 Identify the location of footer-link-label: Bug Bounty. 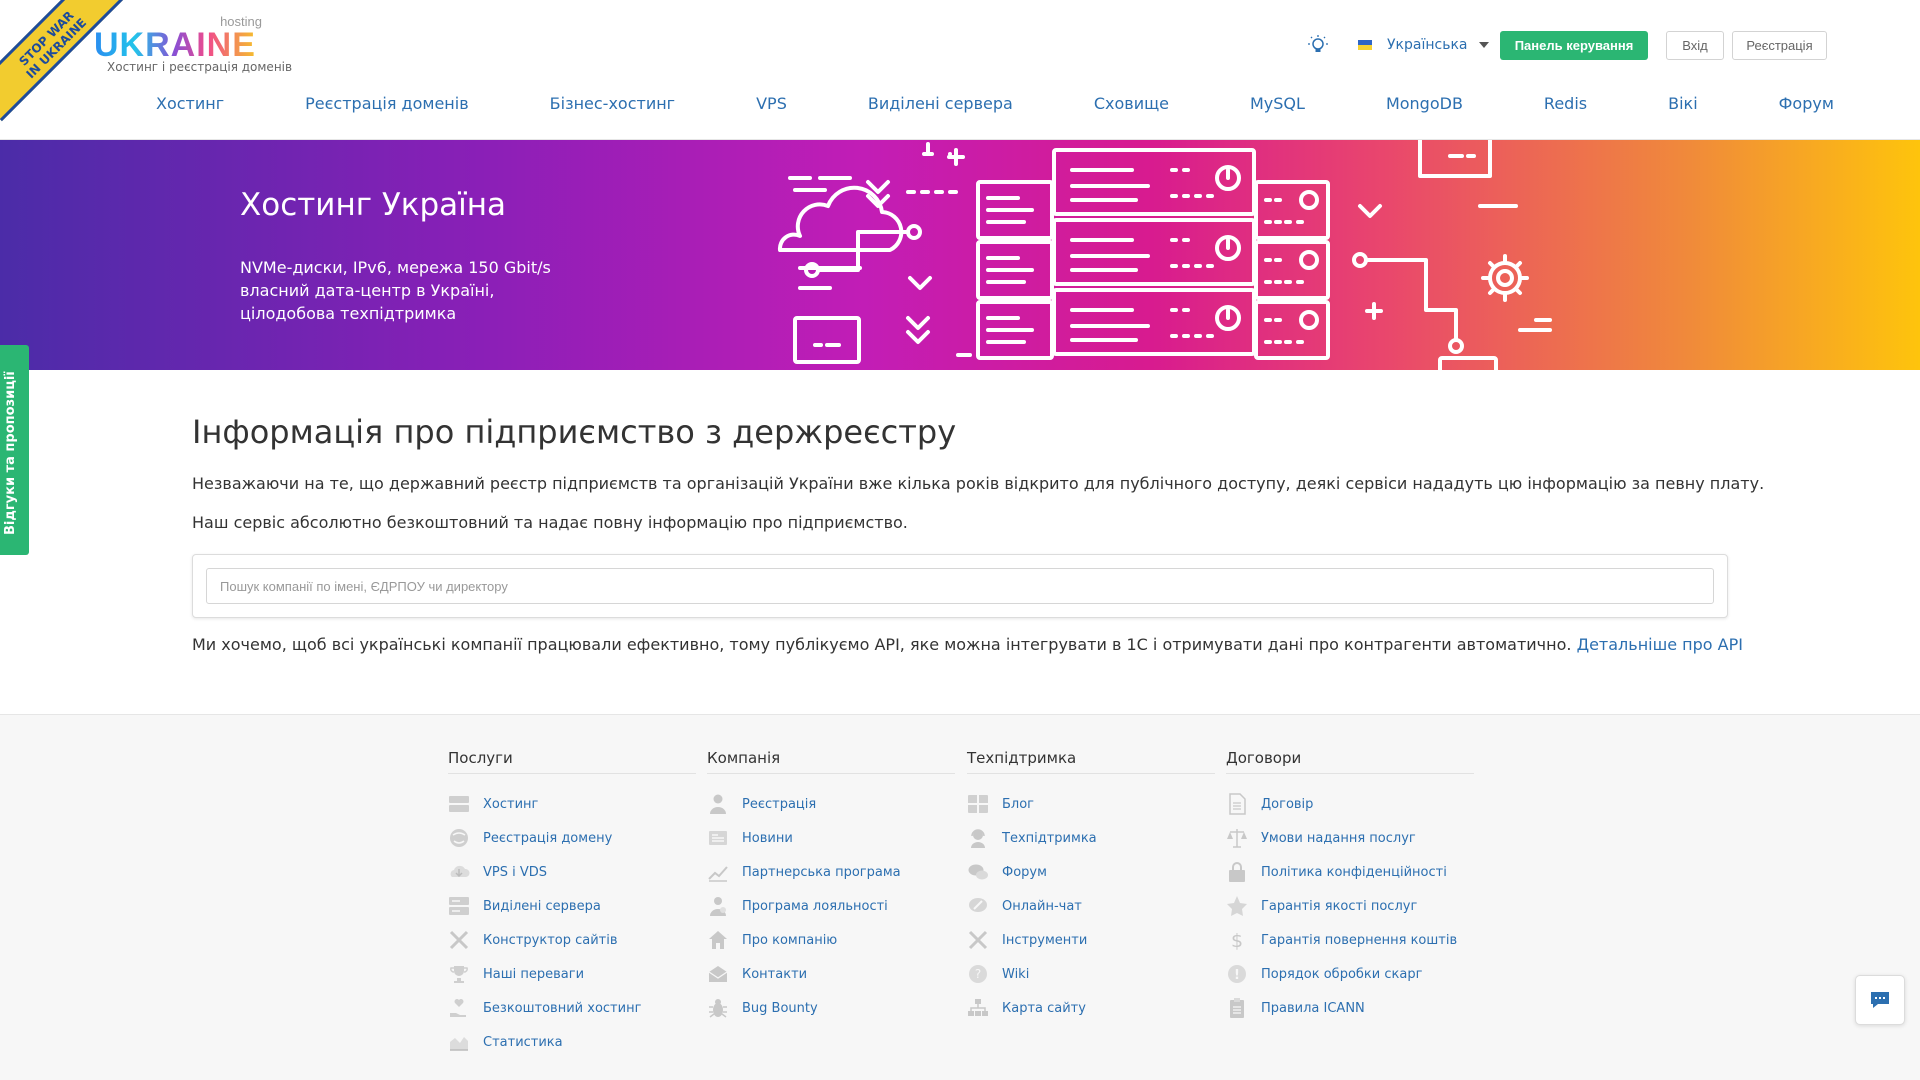
(780, 1008).